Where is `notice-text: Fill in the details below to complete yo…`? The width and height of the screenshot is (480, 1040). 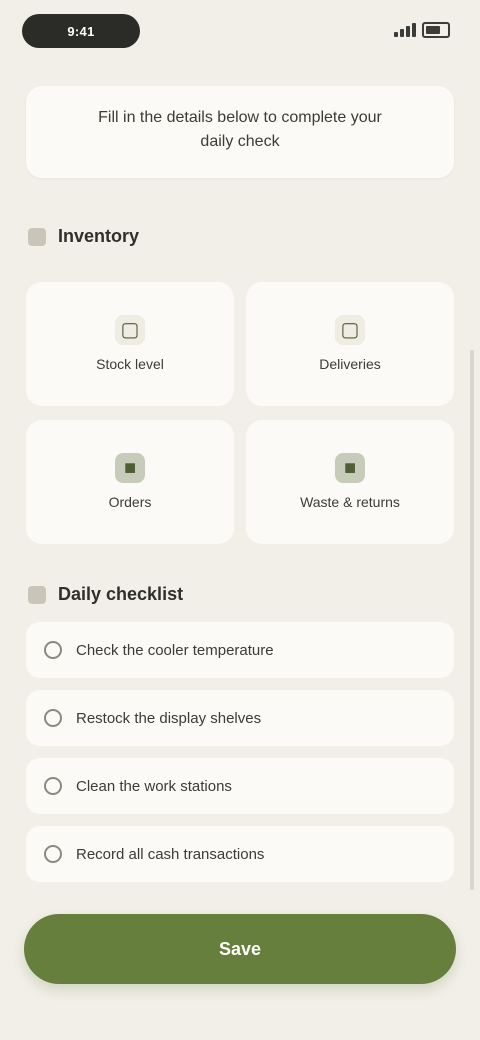
notice-text: Fill in the details below to complete yo… is located at coordinates (240, 129).